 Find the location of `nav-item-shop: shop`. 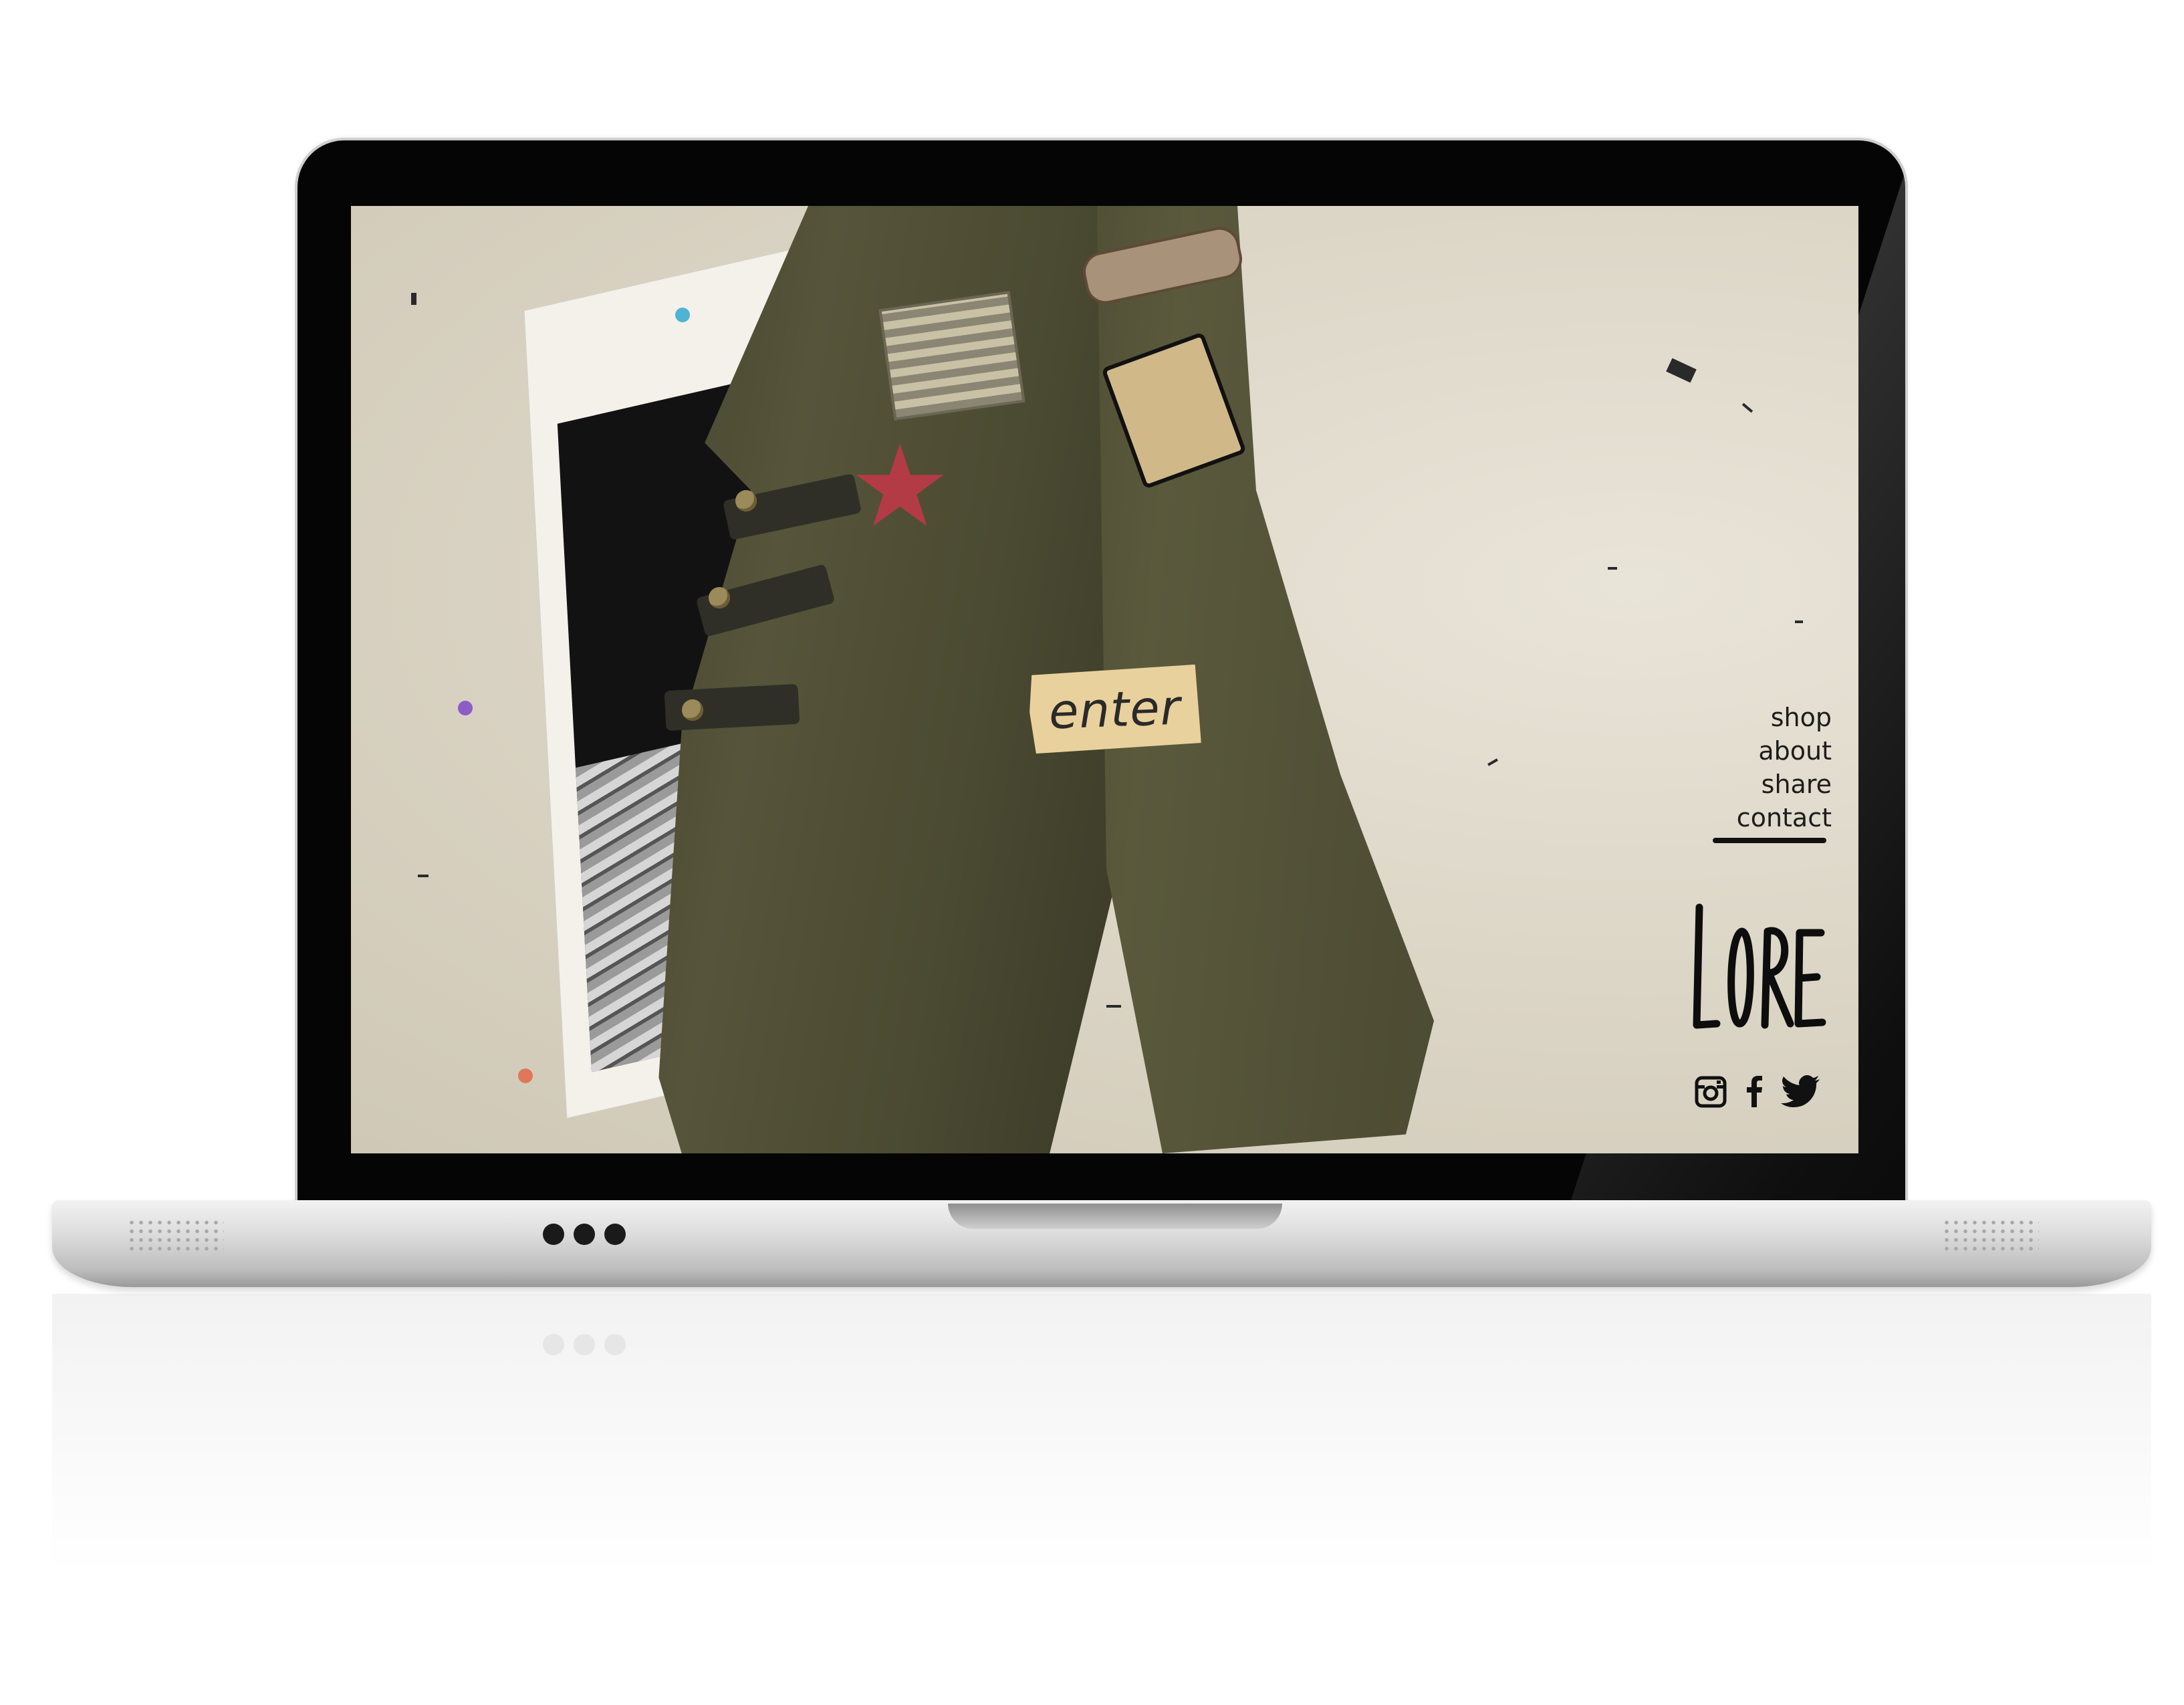

nav-item-shop: shop is located at coordinates (1784, 717).